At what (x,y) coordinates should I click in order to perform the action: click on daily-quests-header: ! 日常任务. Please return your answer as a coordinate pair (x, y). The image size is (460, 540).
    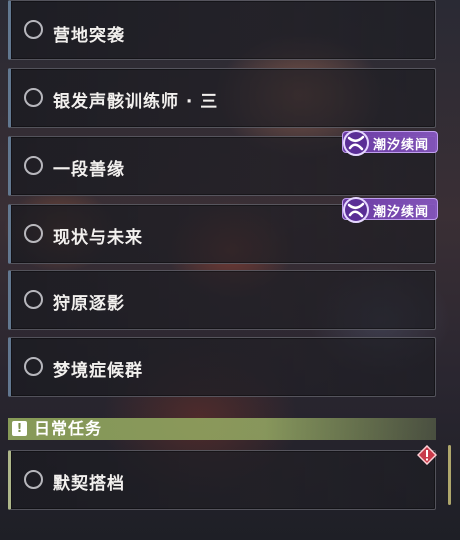
    Looking at the image, I should click on (222, 429).